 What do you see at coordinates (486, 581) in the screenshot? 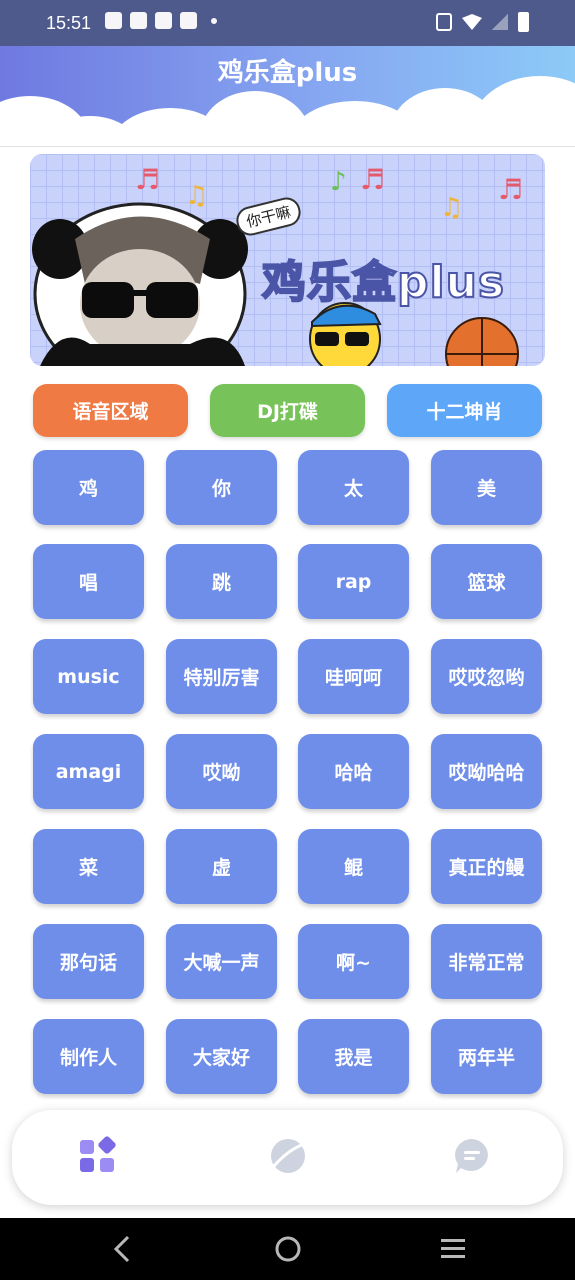
I see `sound-button: 篮球` at bounding box center [486, 581].